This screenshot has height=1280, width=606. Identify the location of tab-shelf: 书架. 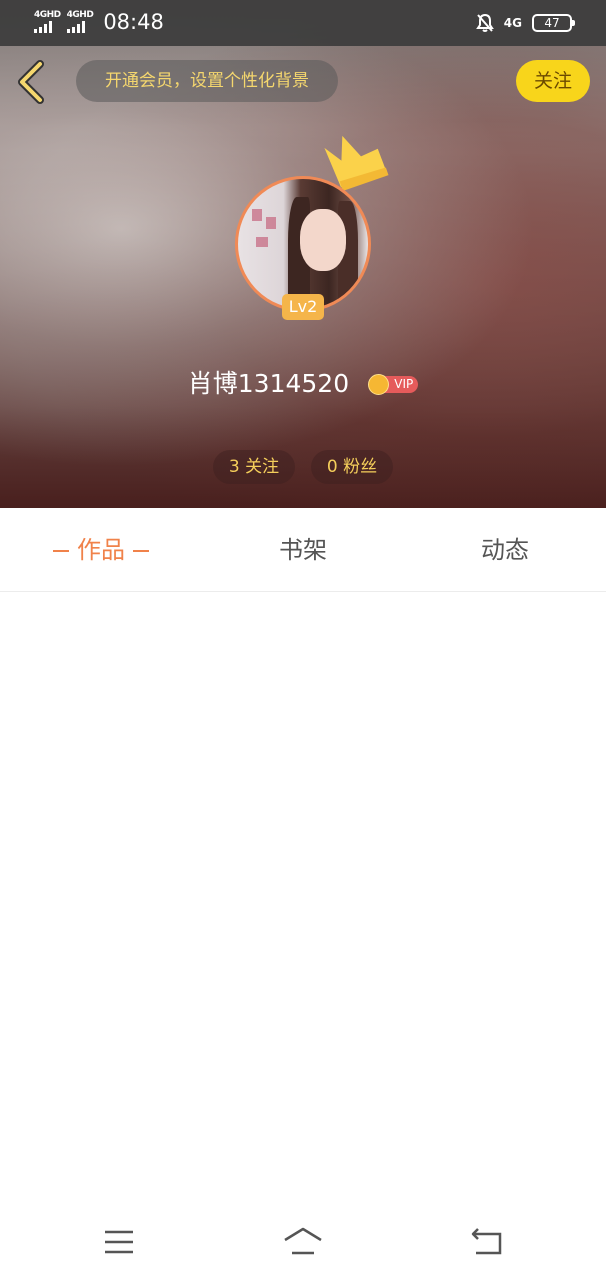
(303, 550).